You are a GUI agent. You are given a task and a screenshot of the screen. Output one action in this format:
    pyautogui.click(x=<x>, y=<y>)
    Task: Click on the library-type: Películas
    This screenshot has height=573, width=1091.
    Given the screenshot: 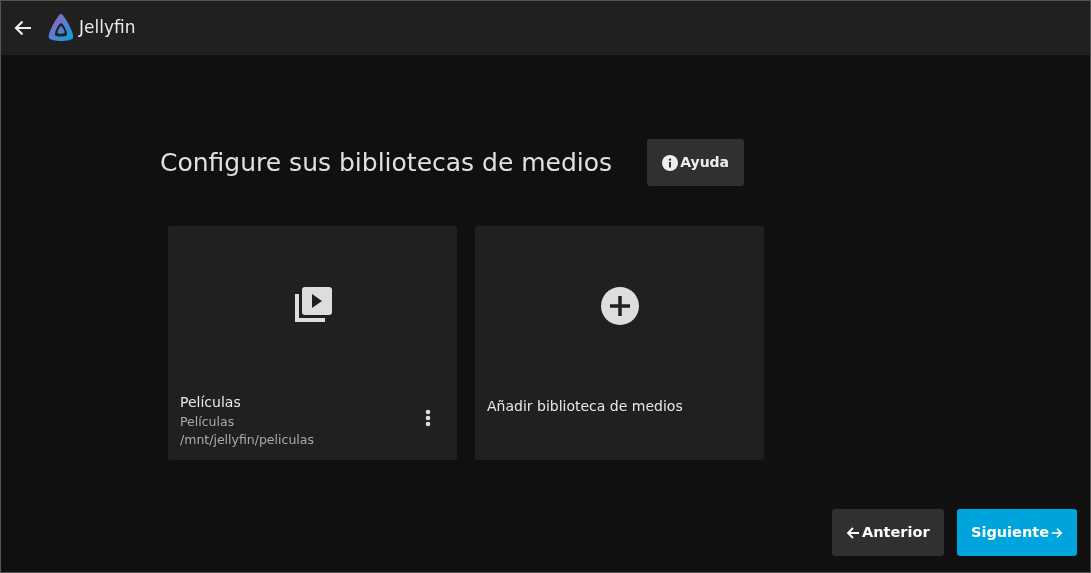 What is the action you would take?
    pyautogui.click(x=208, y=421)
    